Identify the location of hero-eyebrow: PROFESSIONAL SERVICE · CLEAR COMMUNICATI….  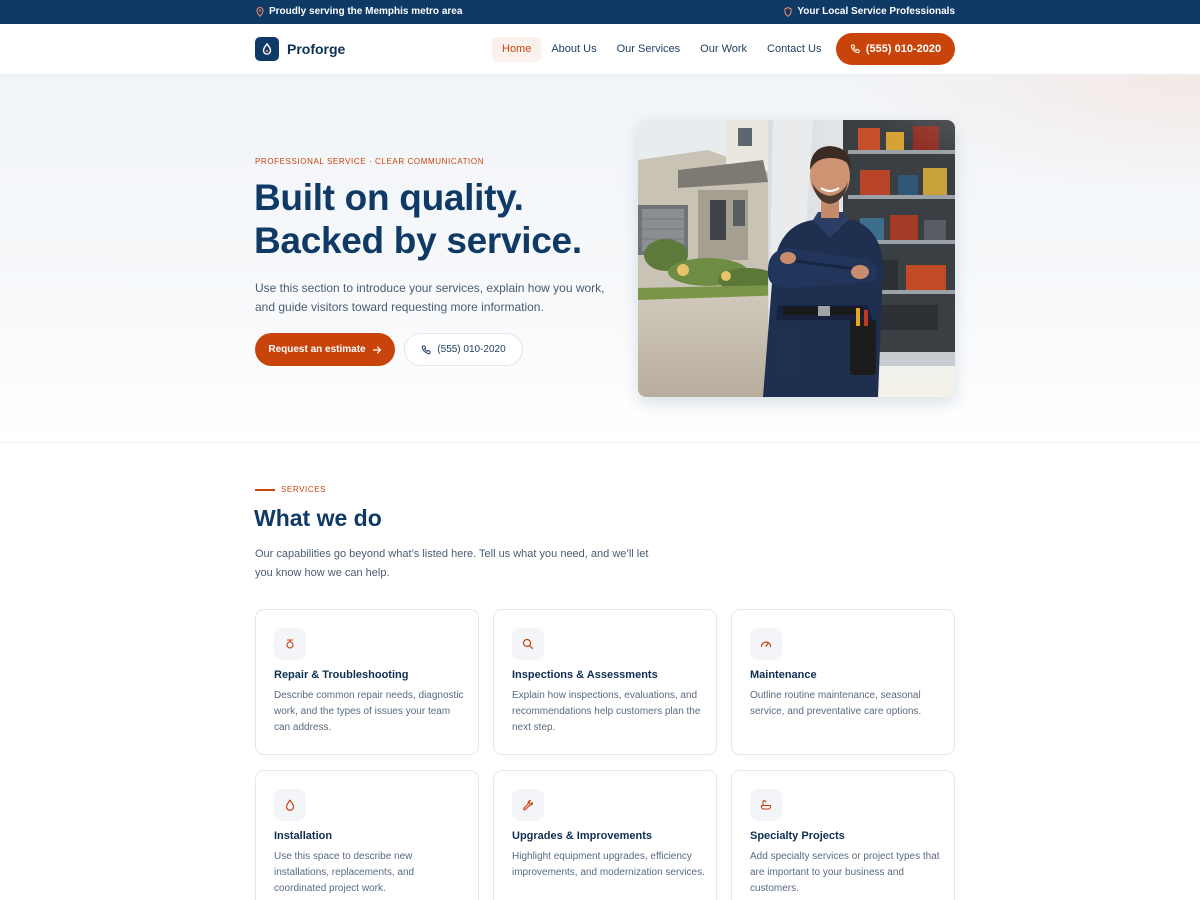
(370, 161).